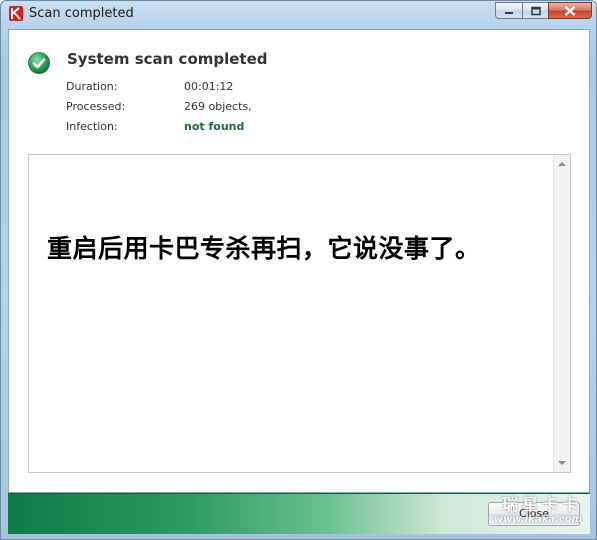 Image resolution: width=597 pixels, height=540 pixels. I want to click on log-scrollbar, so click(561, 313).